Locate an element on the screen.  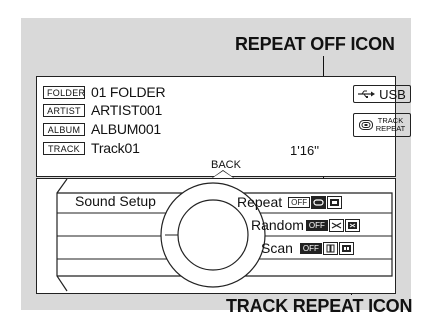
album-row: ALBUM ALBUM001 is located at coordinates (102, 129).